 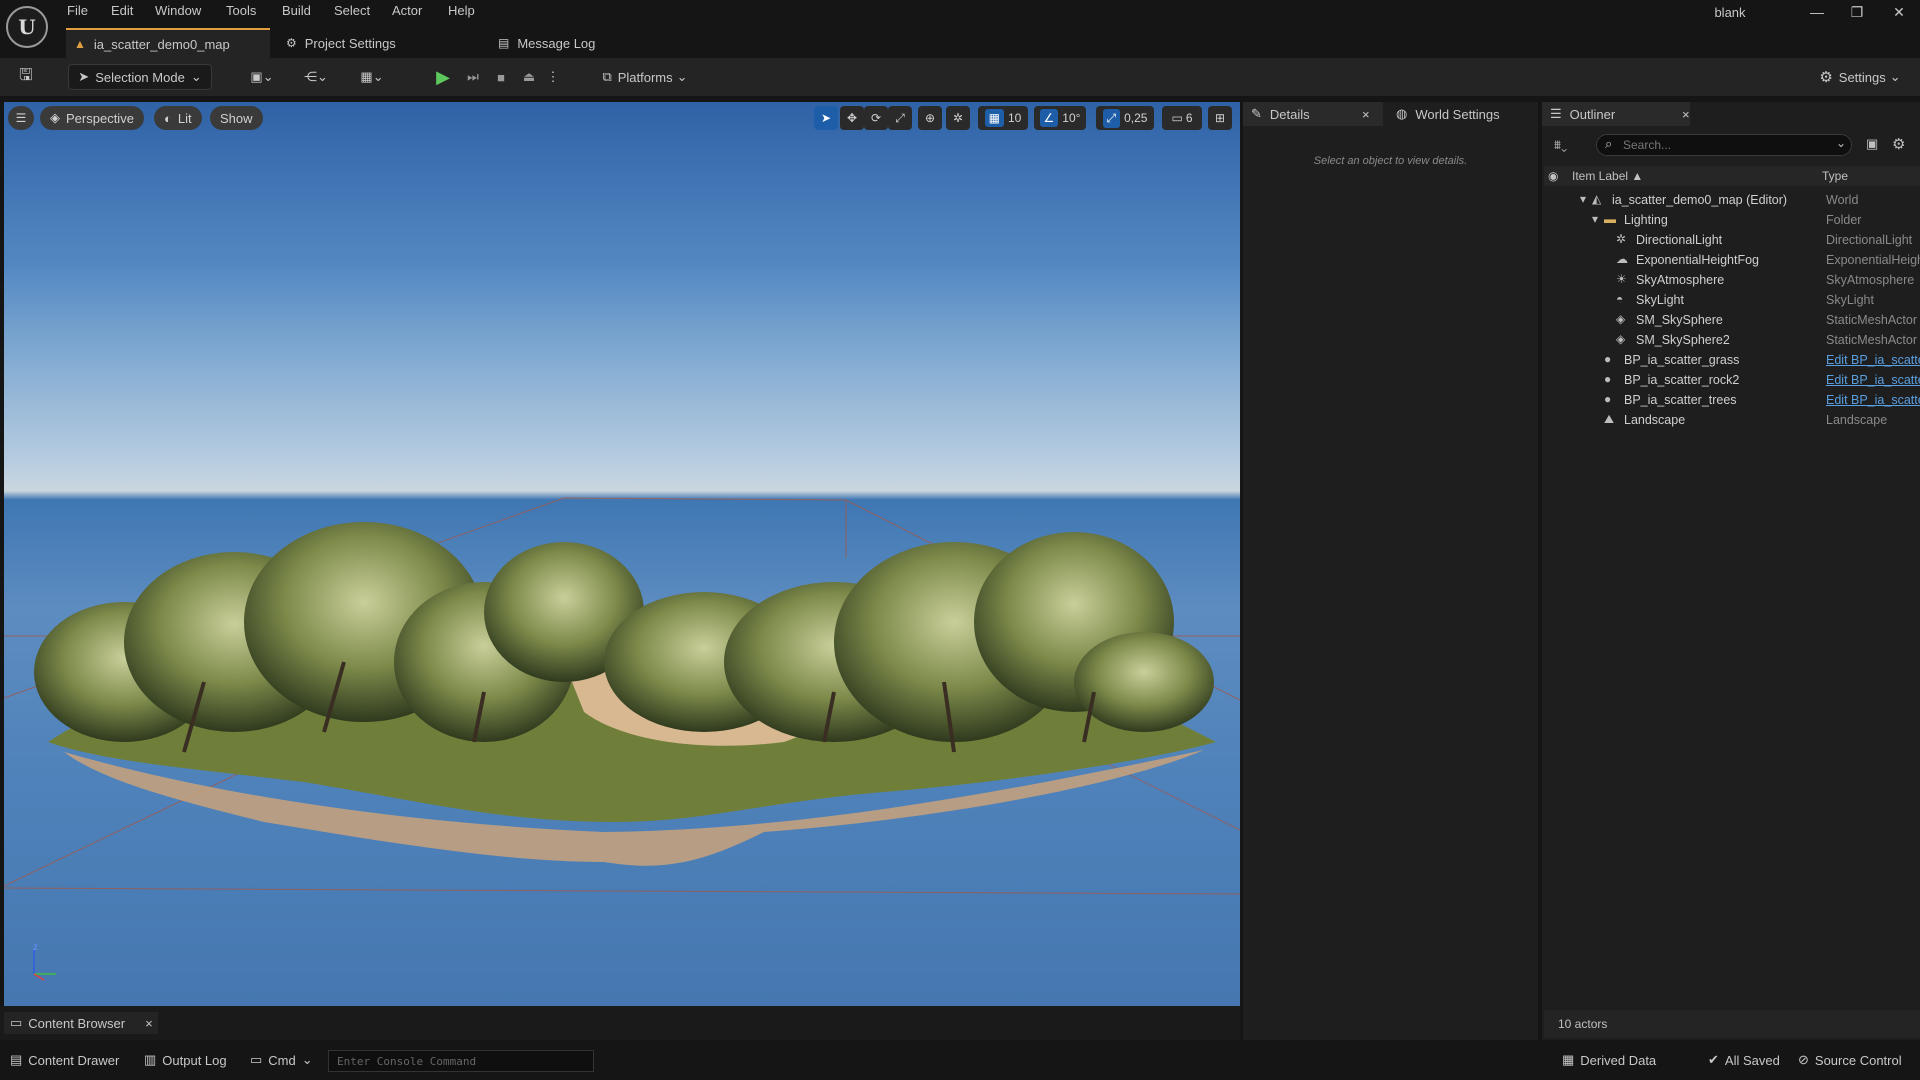 What do you see at coordinates (236, 118) in the screenshot?
I see `show-button: Show` at bounding box center [236, 118].